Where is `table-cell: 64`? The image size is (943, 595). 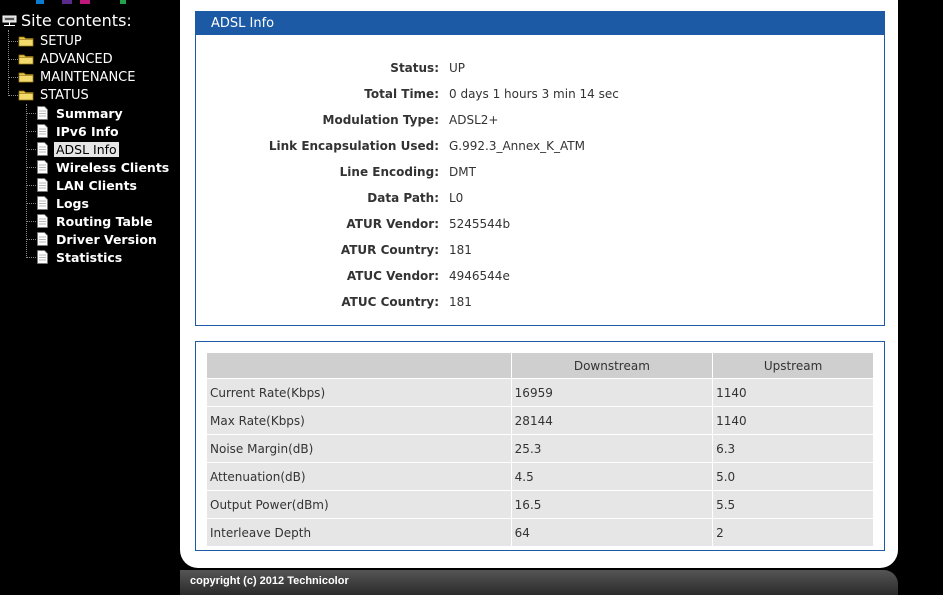 table-cell: 64 is located at coordinates (612, 532).